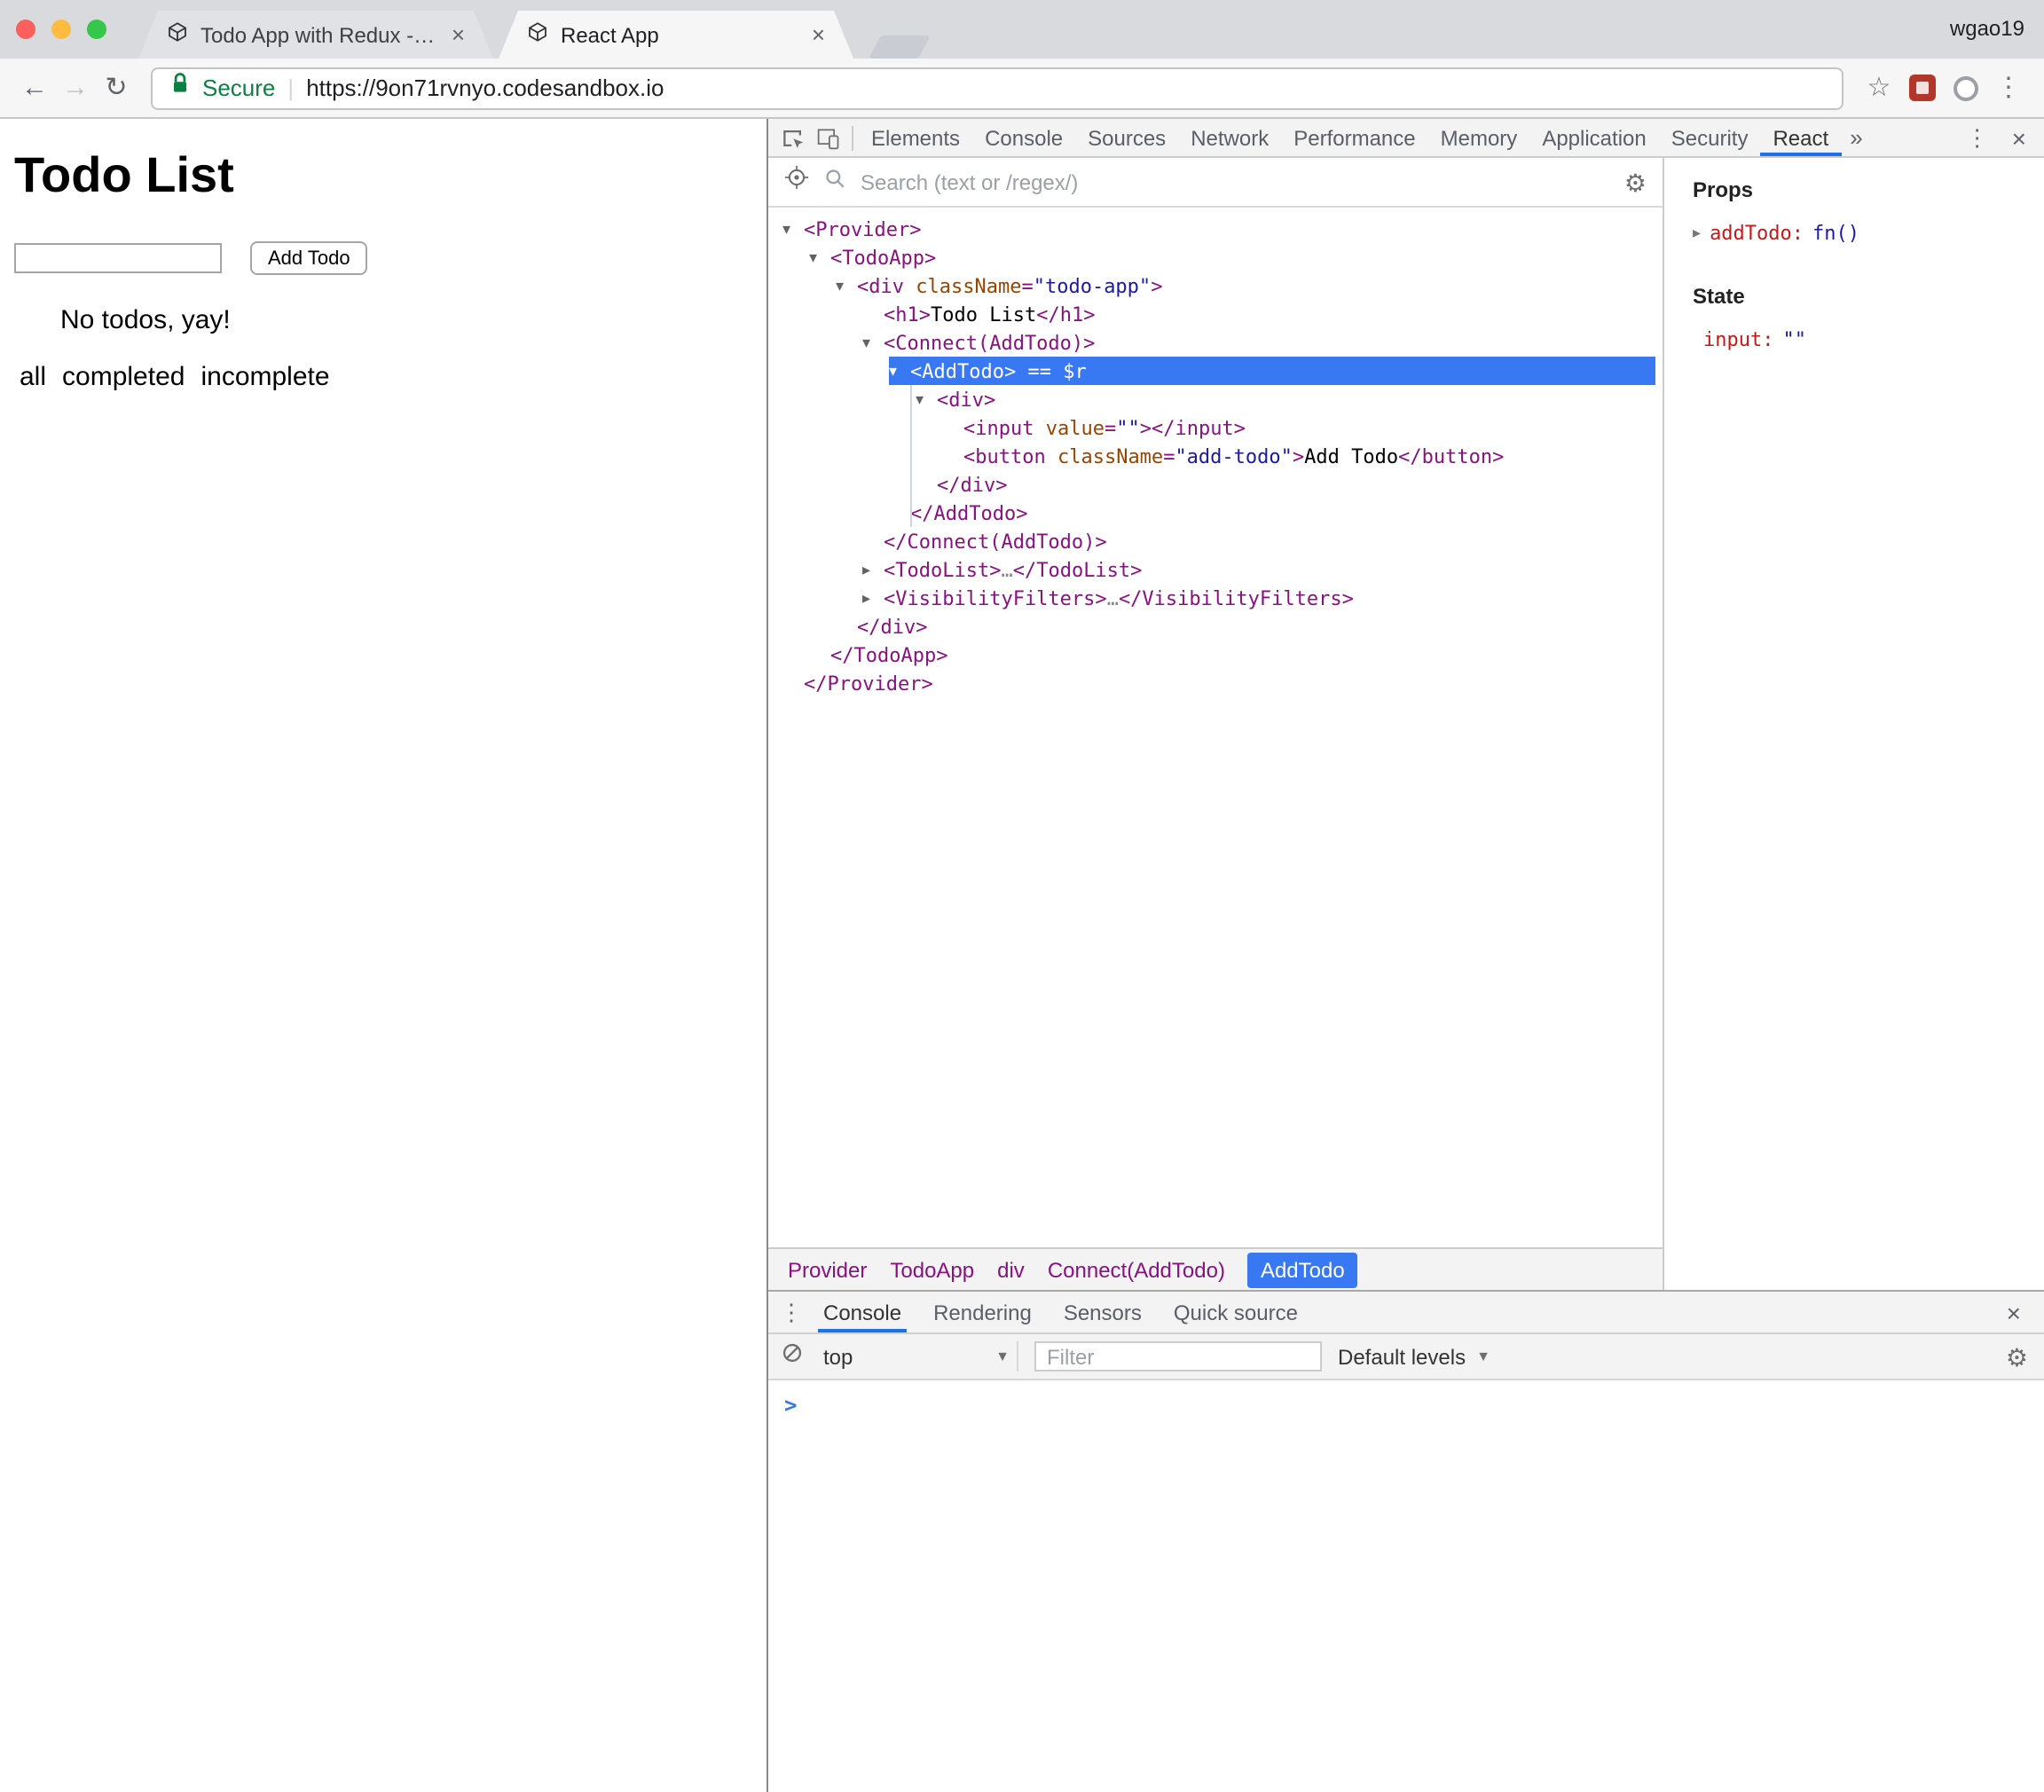  Describe the element at coordinates (1451, 456) in the screenshot. I see `code-token: </button>` at that location.